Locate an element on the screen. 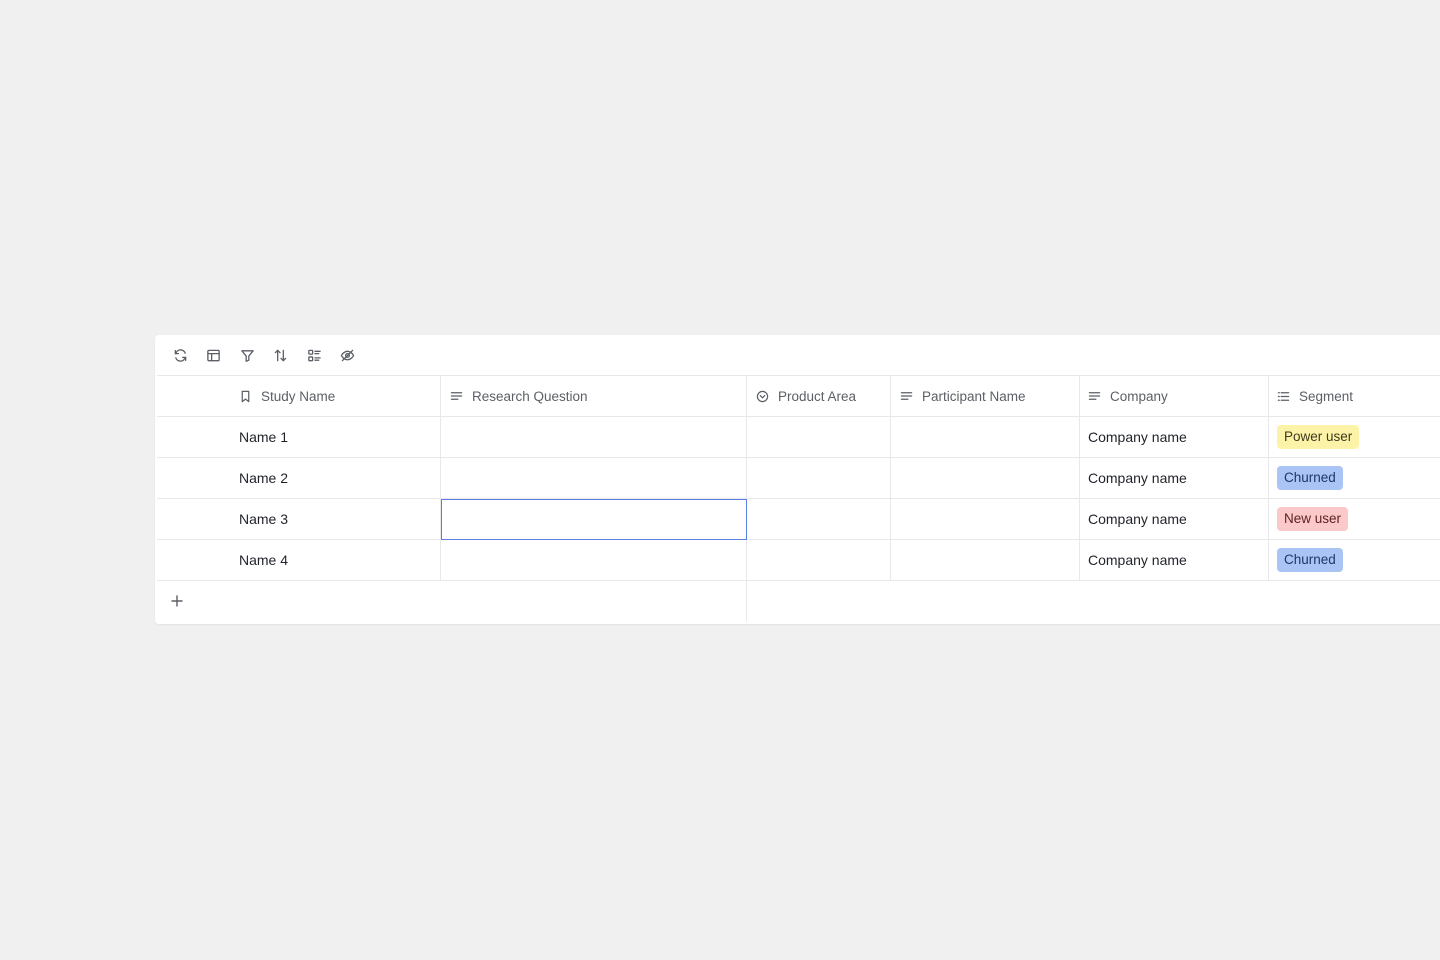 This screenshot has height=960, width=1440. table-row: Name 1 Company name Power user is located at coordinates (798, 437).